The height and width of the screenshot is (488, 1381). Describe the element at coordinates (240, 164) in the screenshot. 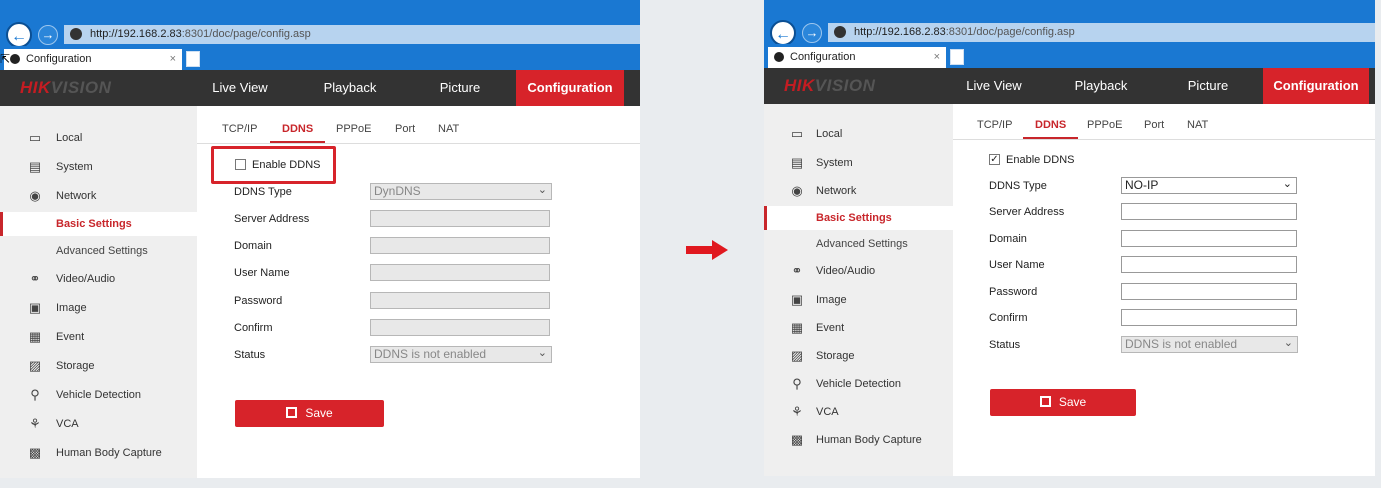

I see `enable-ddns-checkbox` at that location.